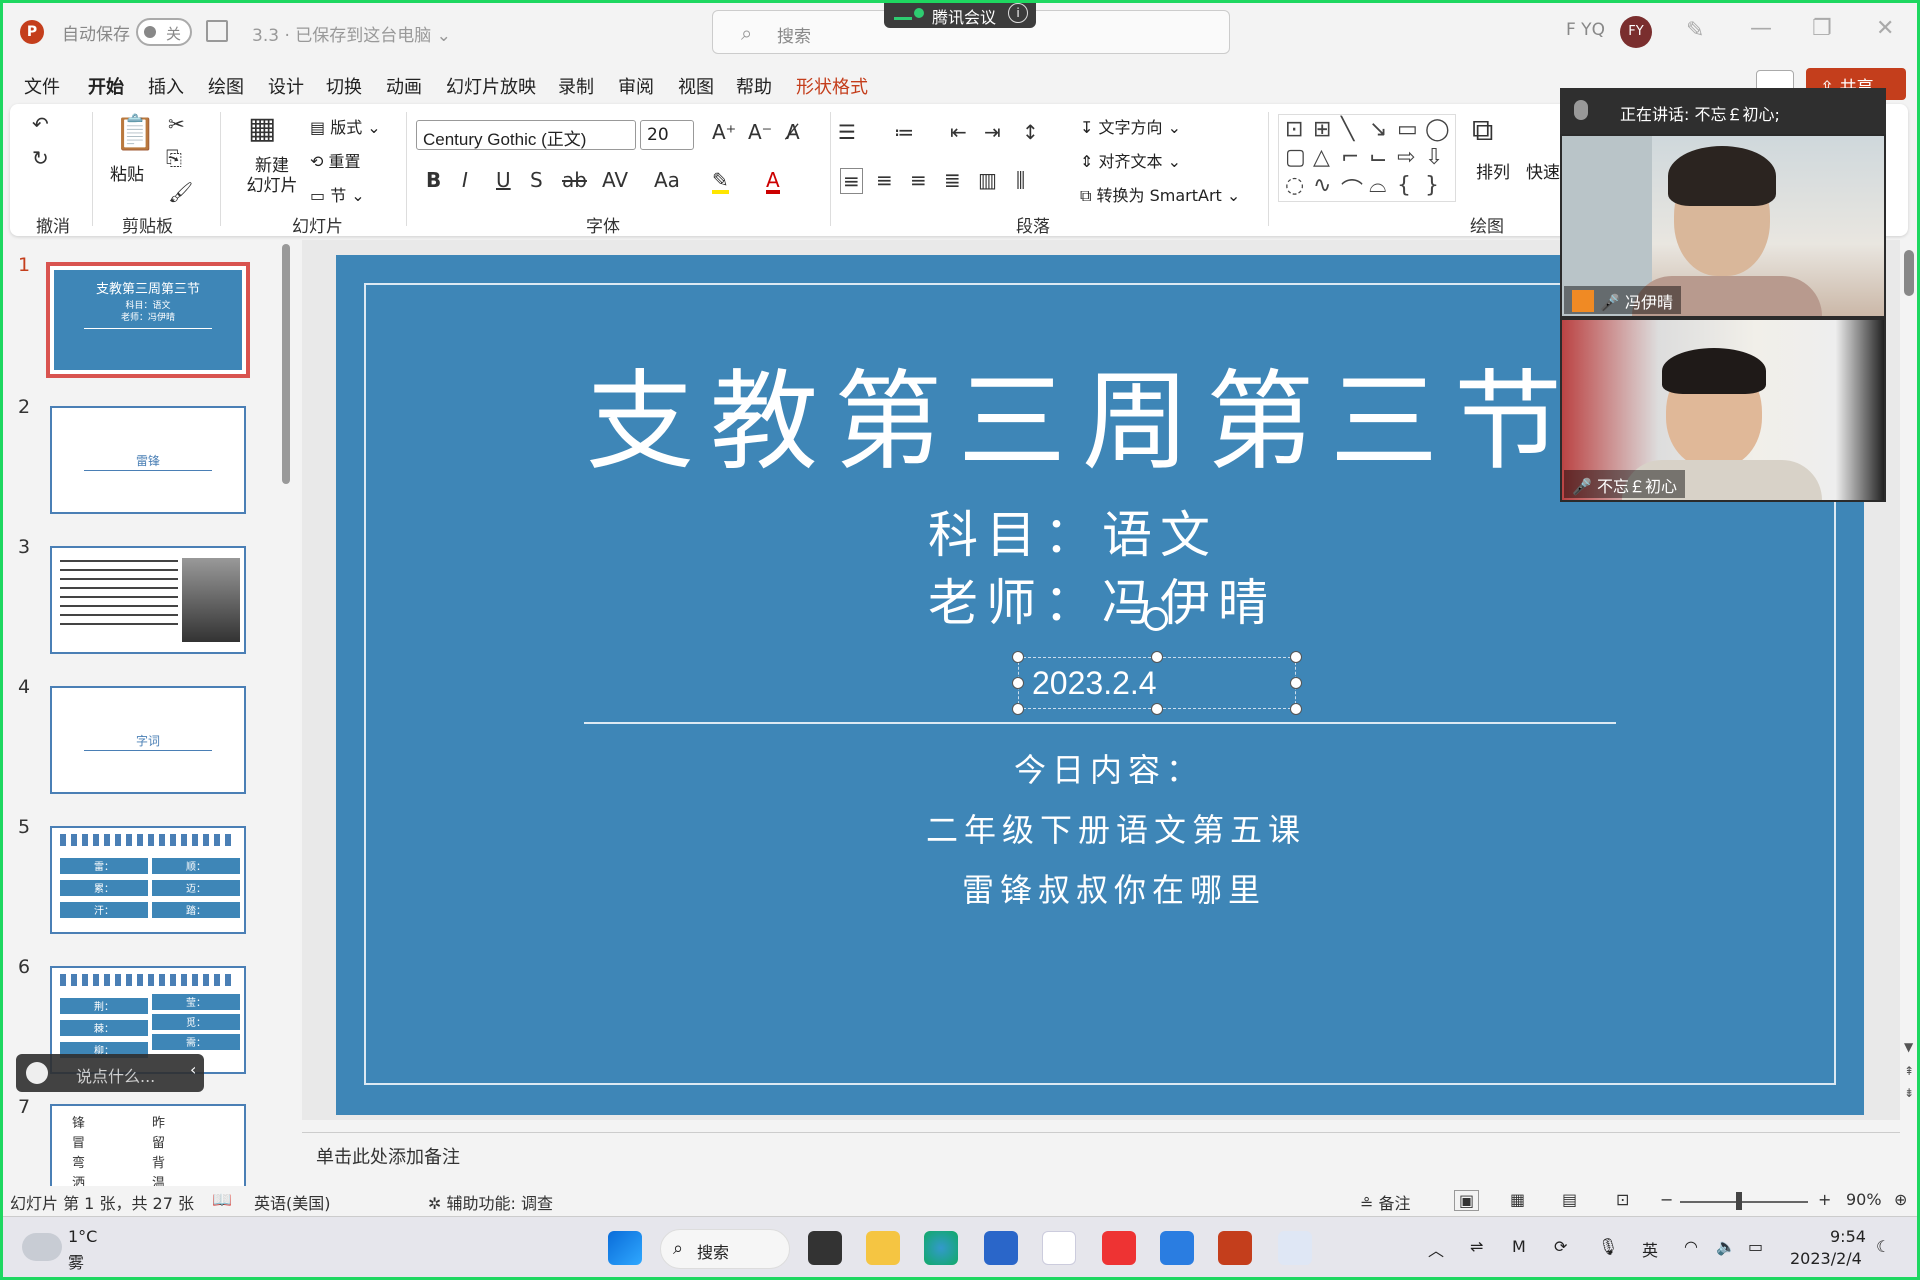 Image resolution: width=1920 pixels, height=1280 pixels. I want to click on chevron-up-icon: ︿, so click(1436, 1249).